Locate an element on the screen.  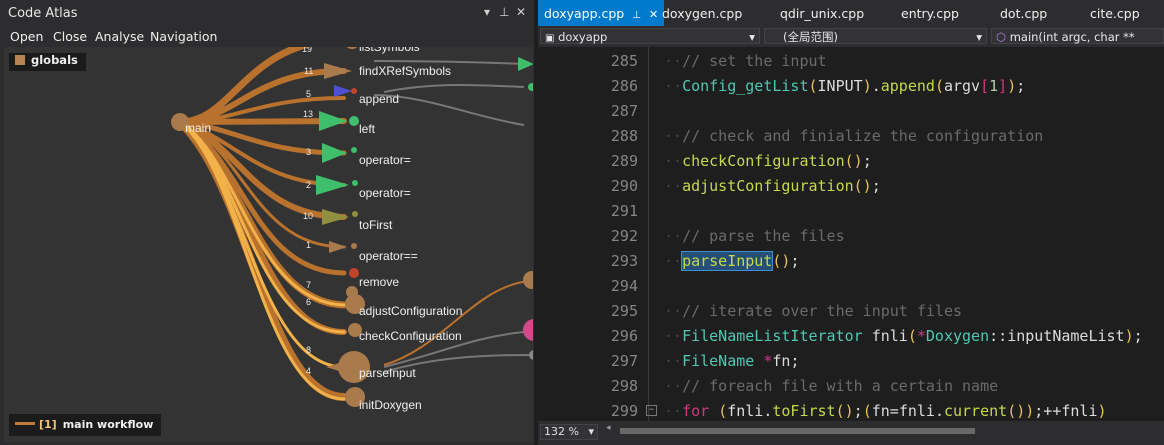
line-number: 286 is located at coordinates (624, 86).